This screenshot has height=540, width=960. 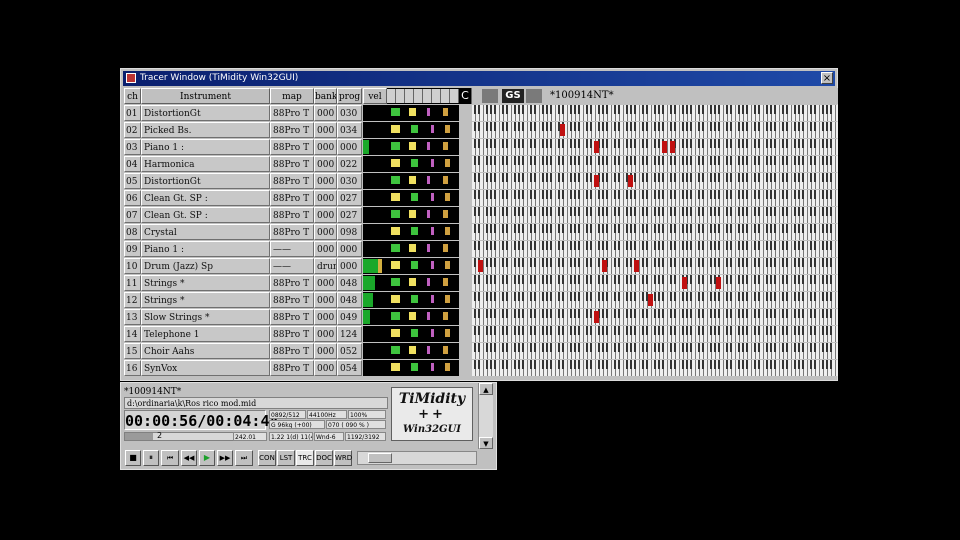 I want to click on bank-number: 000, so click(x=325, y=368).